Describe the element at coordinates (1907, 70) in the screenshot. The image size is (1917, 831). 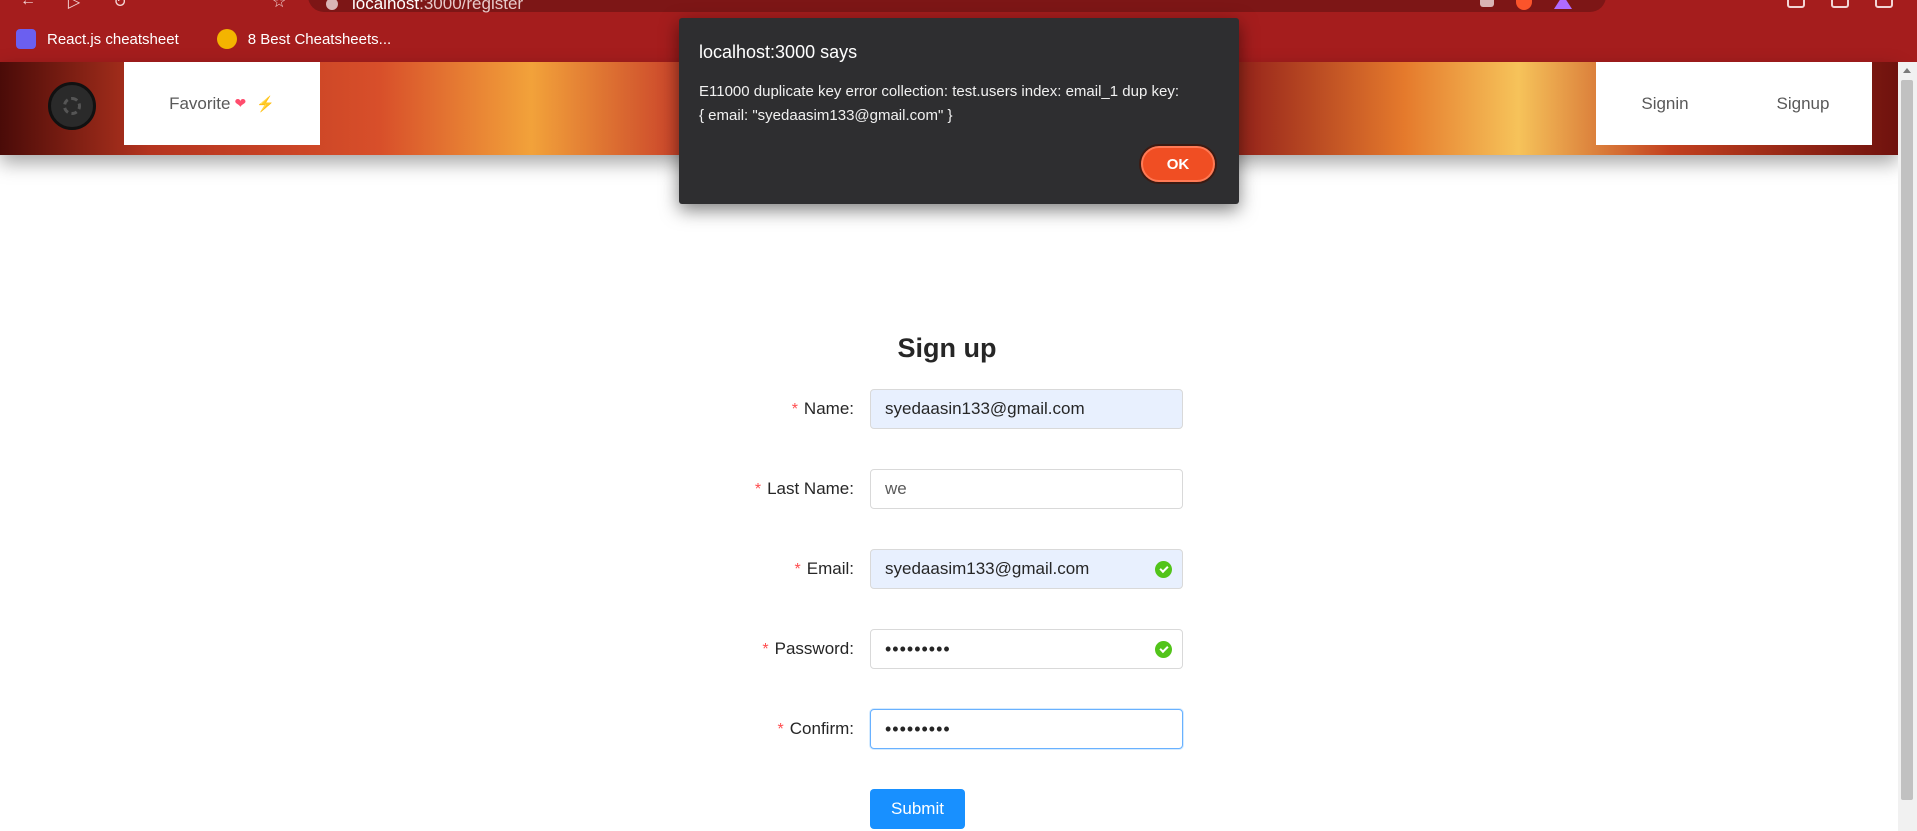
I see `scroll-up-arrow-icon` at that location.